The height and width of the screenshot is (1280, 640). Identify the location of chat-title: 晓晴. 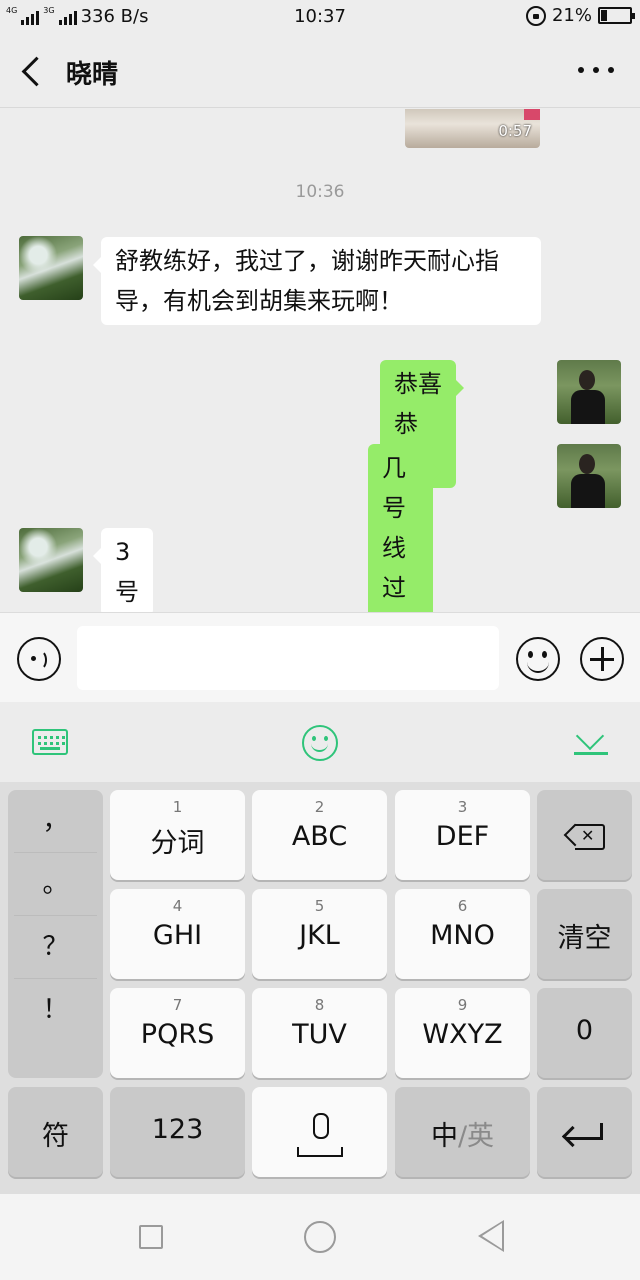
(92, 75).